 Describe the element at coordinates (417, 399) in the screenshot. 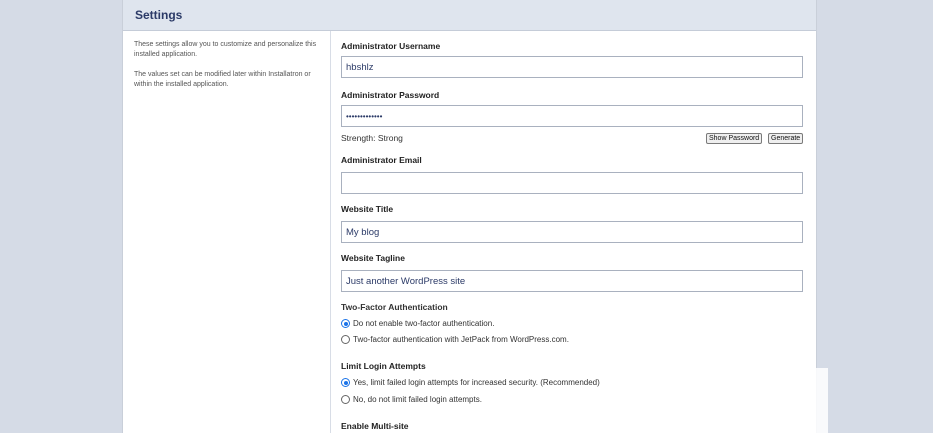

I see `radio-label: No, do not limit failed login attempts.` at that location.